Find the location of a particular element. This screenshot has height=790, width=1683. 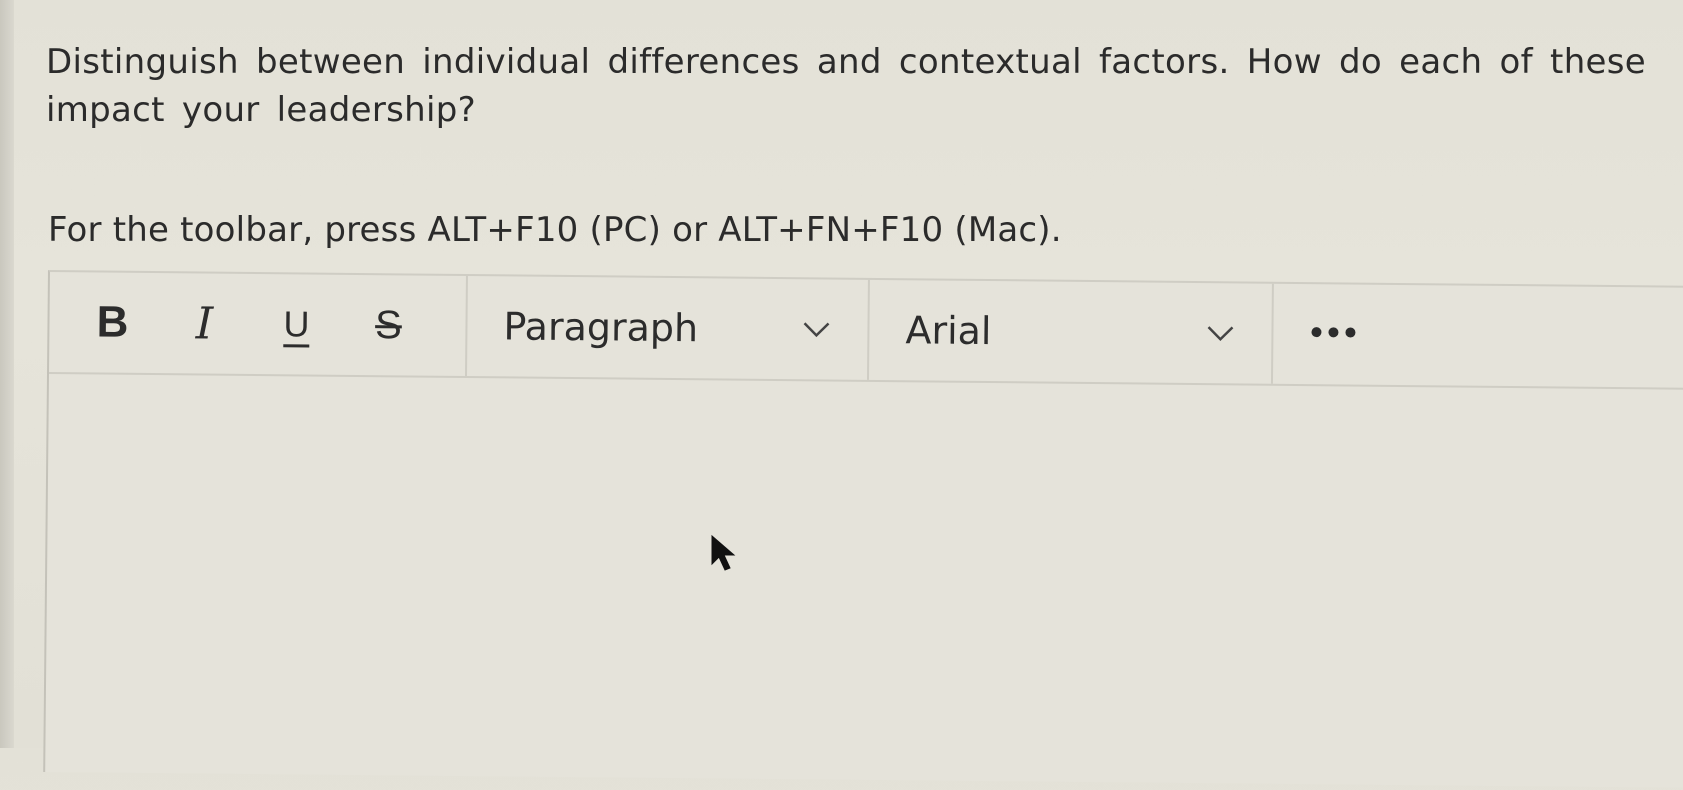

font-family-select: Arial is located at coordinates (1071, 331).